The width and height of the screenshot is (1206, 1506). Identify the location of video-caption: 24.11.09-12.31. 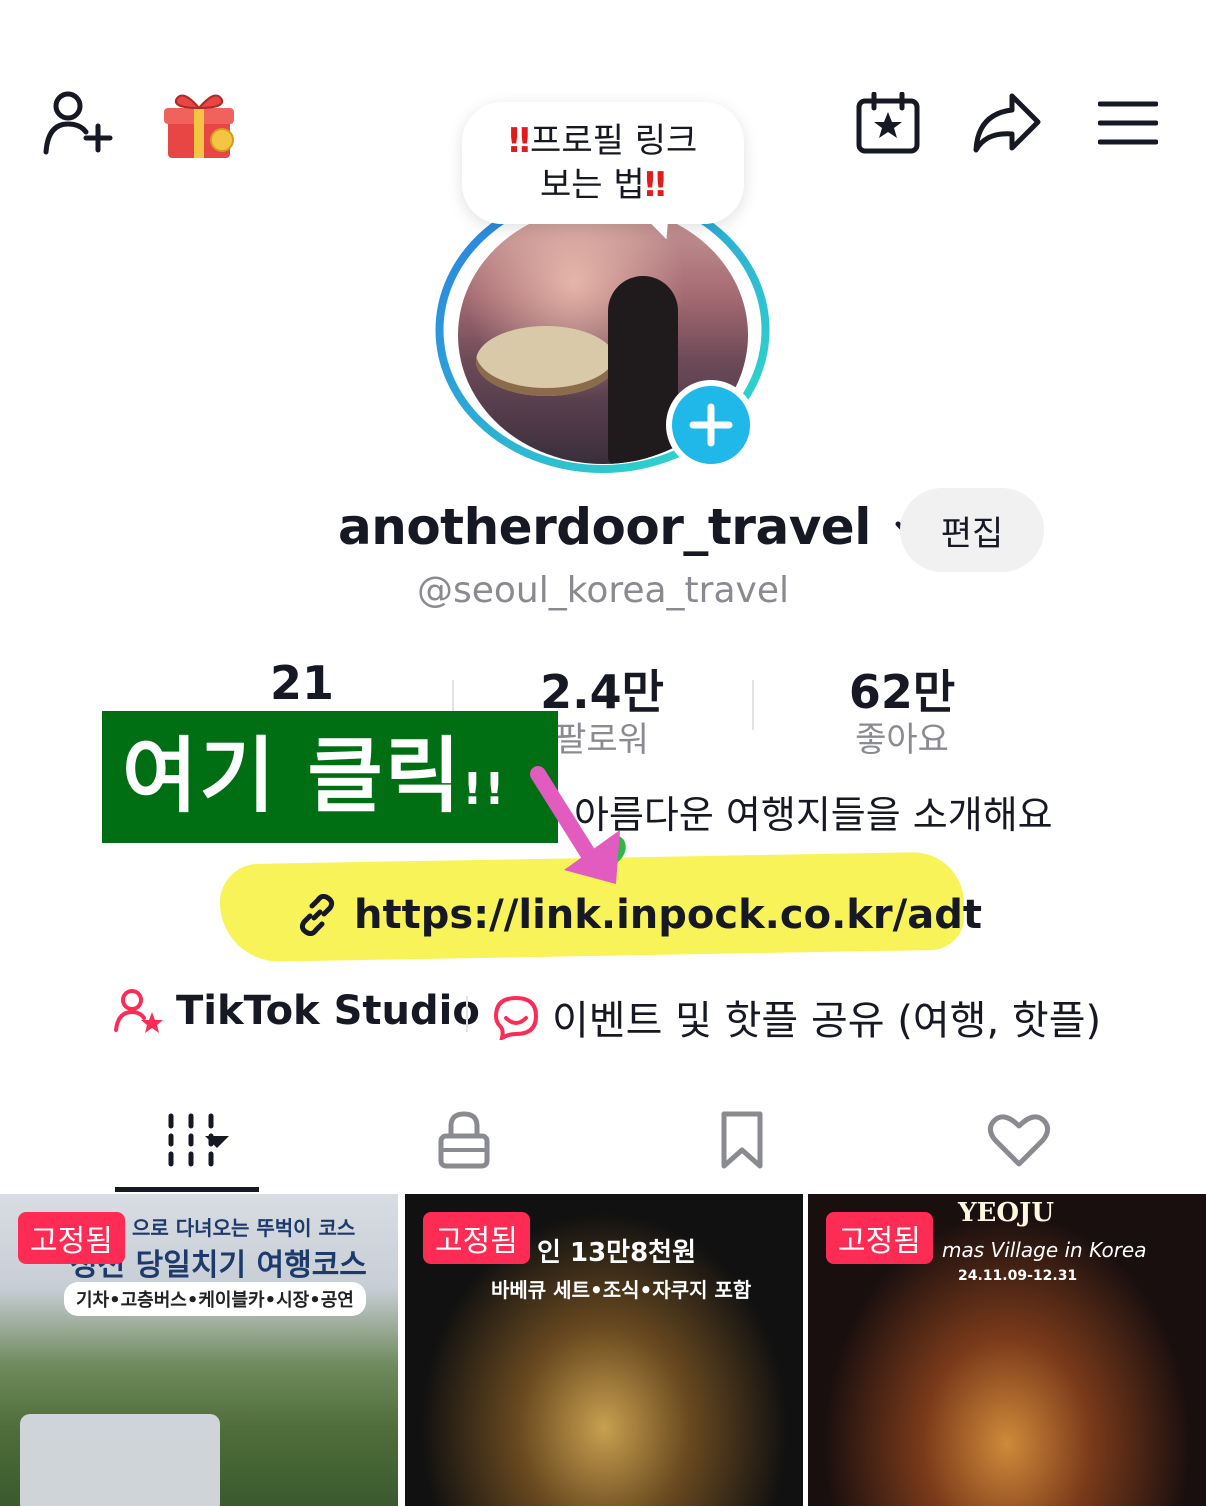
(1018, 1276).